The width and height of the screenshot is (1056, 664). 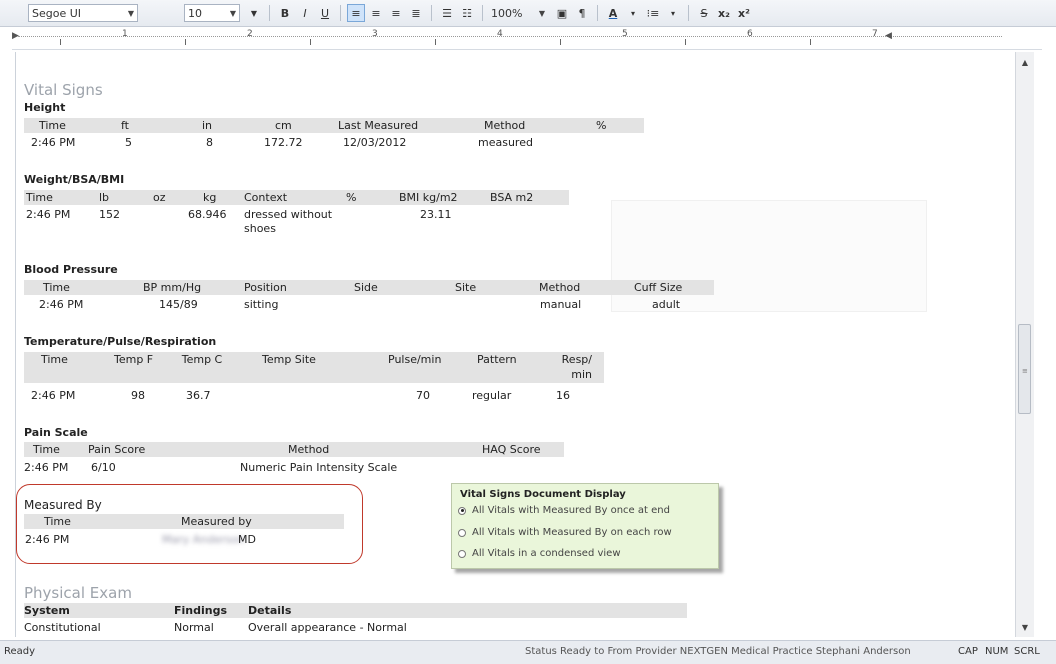 I want to click on font-name-combo: Segoe UI ▼, so click(x=83, y=13).